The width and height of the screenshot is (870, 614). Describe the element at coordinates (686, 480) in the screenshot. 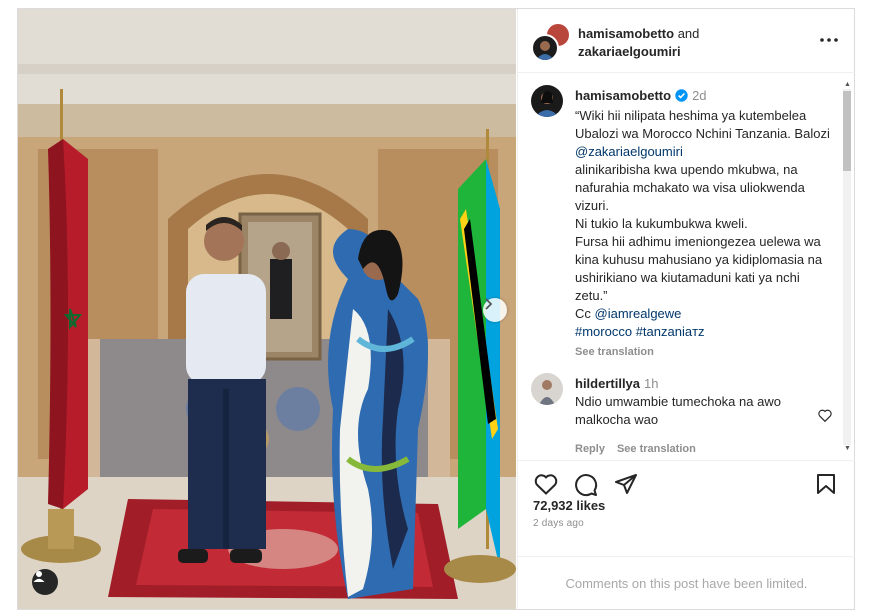

I see `post-action-bar` at that location.